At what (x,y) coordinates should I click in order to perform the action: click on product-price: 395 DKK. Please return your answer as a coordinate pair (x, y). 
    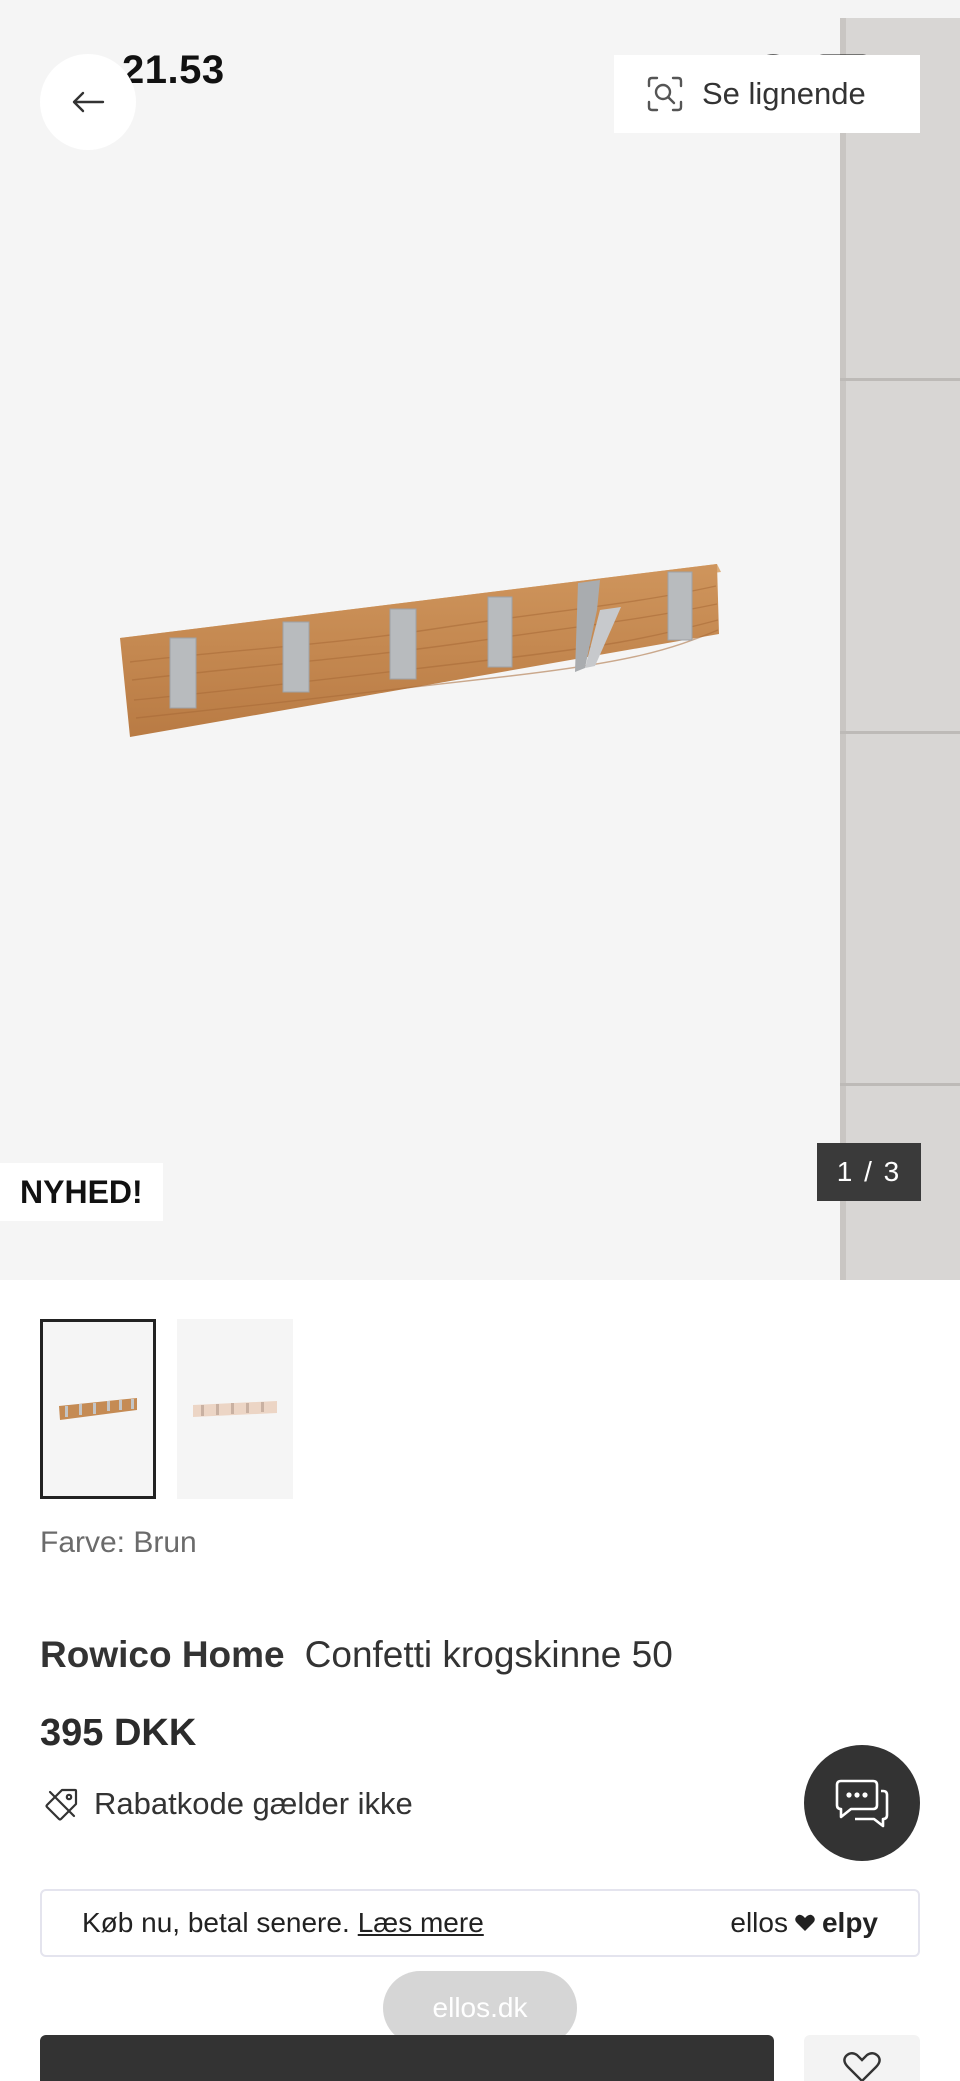
    Looking at the image, I should click on (118, 1733).